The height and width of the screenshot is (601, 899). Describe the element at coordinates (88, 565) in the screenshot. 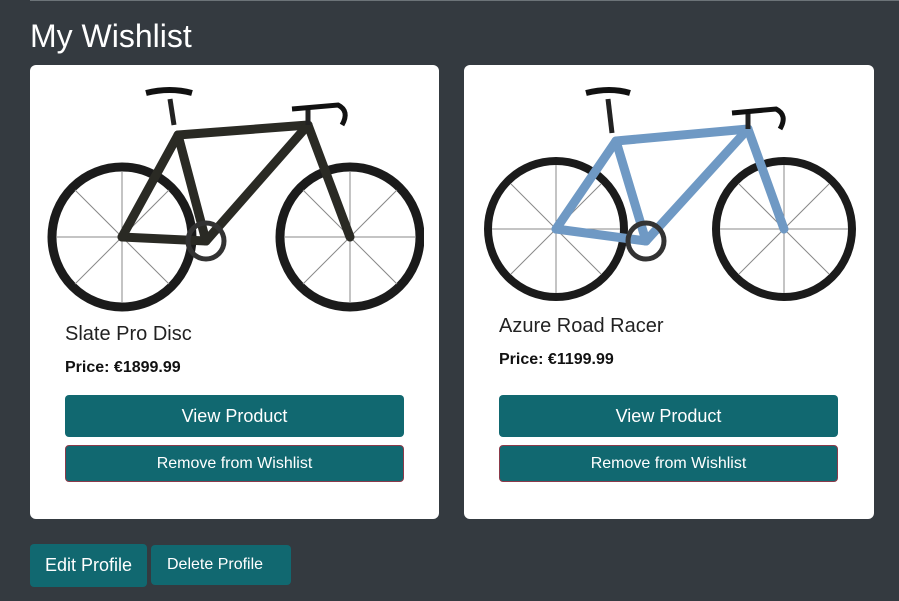

I see `edit-profile-button: Edit Profile` at that location.